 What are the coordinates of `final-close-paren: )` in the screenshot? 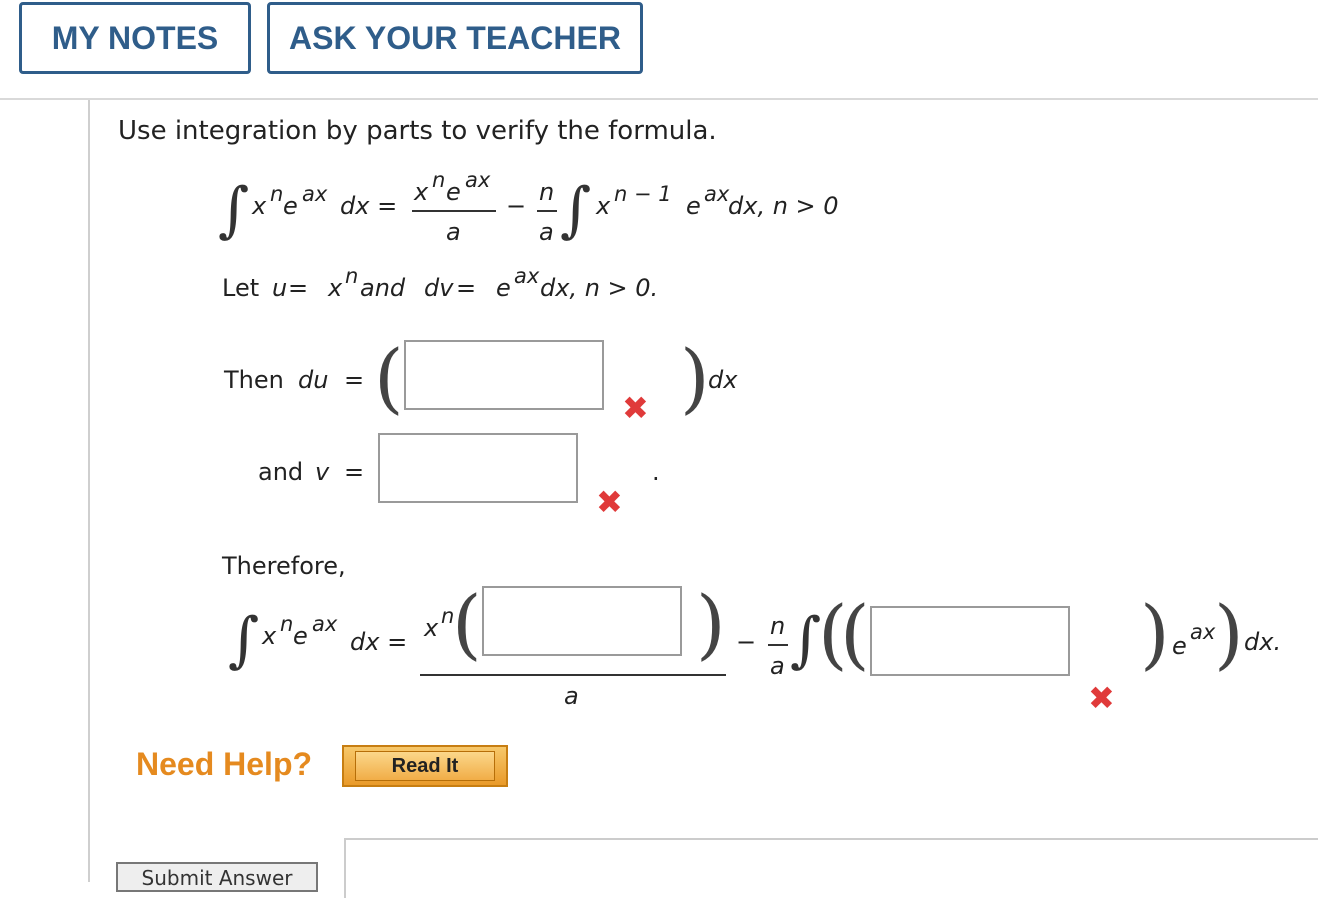 It's located at (711, 623).